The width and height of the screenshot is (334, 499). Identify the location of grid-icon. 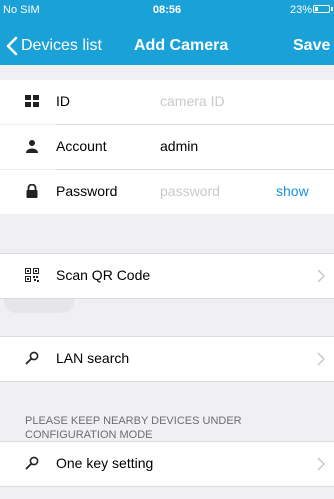
(32, 101).